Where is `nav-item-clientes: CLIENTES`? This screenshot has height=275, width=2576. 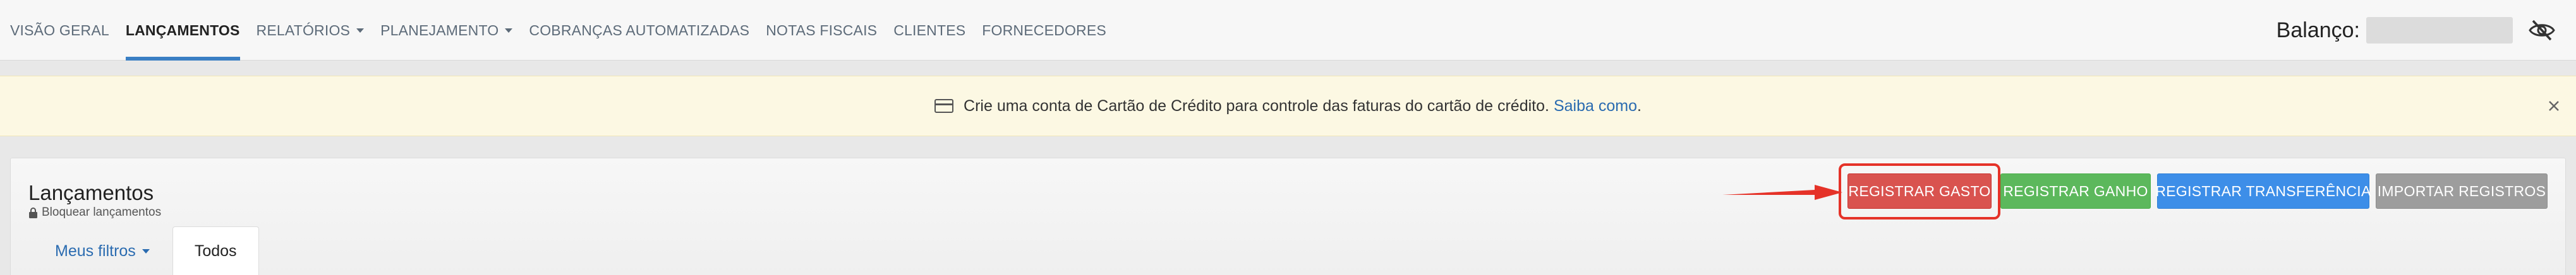
nav-item-clientes: CLIENTES is located at coordinates (929, 31).